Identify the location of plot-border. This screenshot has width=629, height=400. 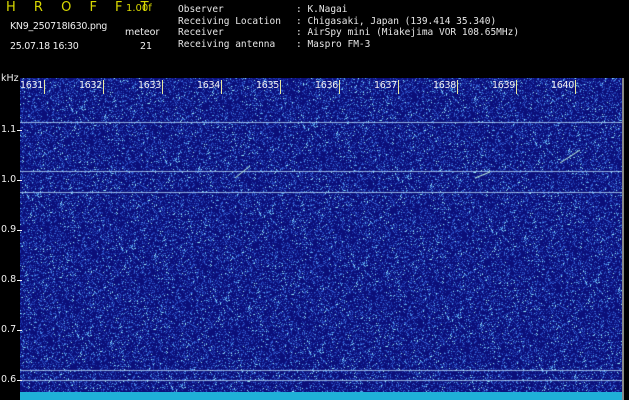
(623, 239).